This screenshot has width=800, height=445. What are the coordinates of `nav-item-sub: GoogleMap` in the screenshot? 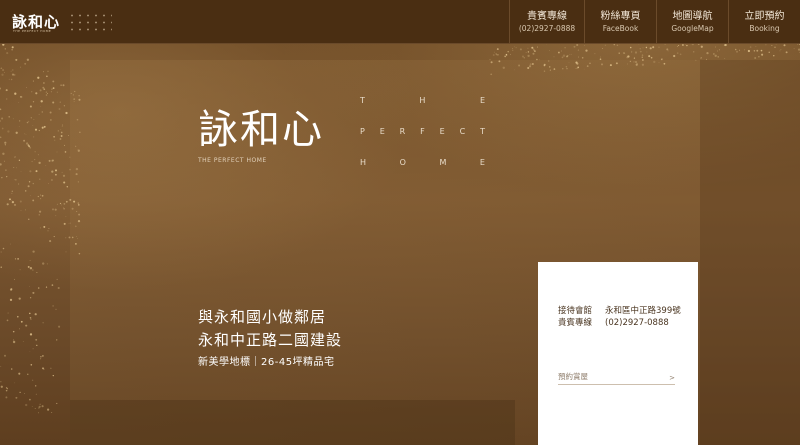 It's located at (692, 28).